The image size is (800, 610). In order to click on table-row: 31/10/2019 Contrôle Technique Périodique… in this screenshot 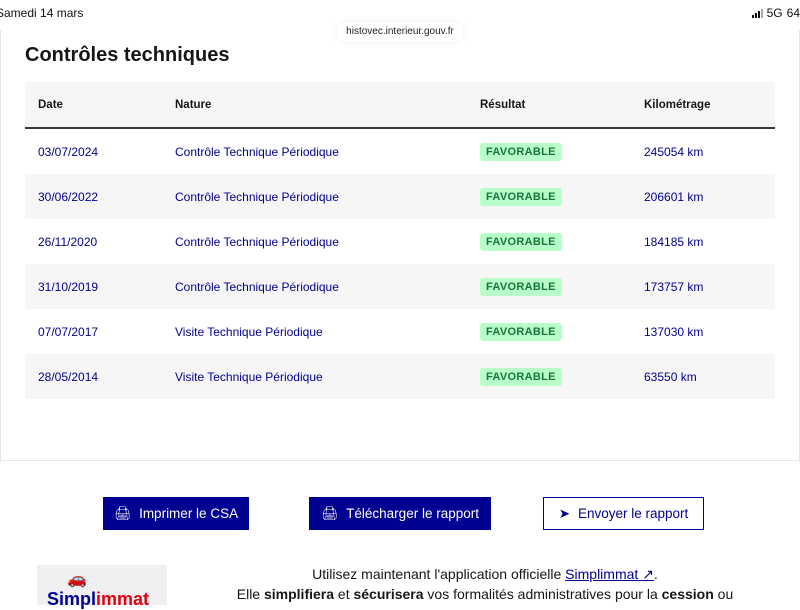, I will do `click(400, 286)`.